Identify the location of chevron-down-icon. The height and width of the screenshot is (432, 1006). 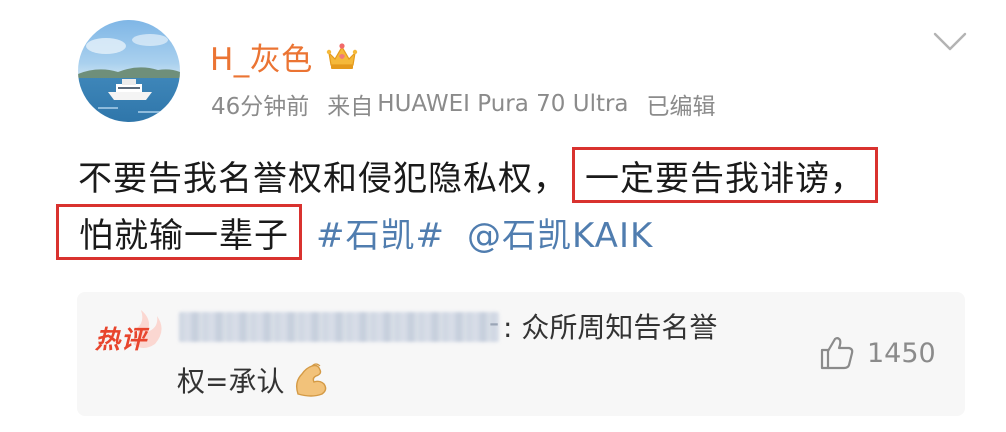
(950, 42).